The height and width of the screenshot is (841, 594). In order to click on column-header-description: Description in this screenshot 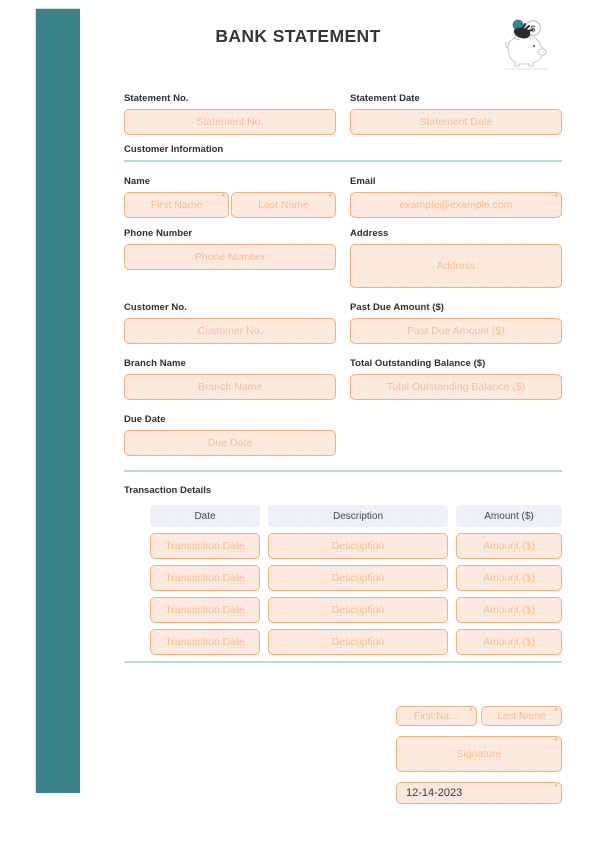, I will do `click(358, 516)`.